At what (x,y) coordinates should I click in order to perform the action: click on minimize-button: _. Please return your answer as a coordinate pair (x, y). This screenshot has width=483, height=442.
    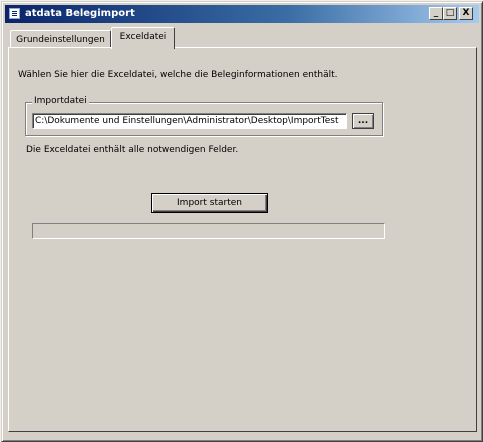
    Looking at the image, I should click on (436, 13).